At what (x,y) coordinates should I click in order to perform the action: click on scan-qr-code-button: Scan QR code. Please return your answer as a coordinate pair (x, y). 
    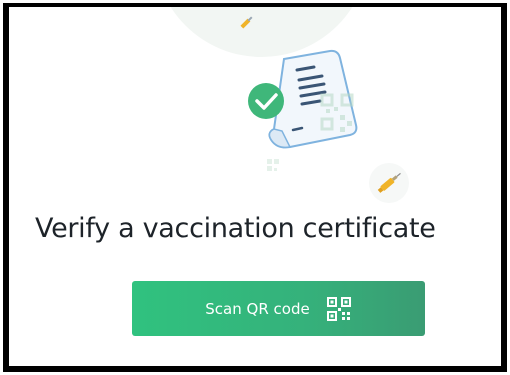
    Looking at the image, I should click on (278, 308).